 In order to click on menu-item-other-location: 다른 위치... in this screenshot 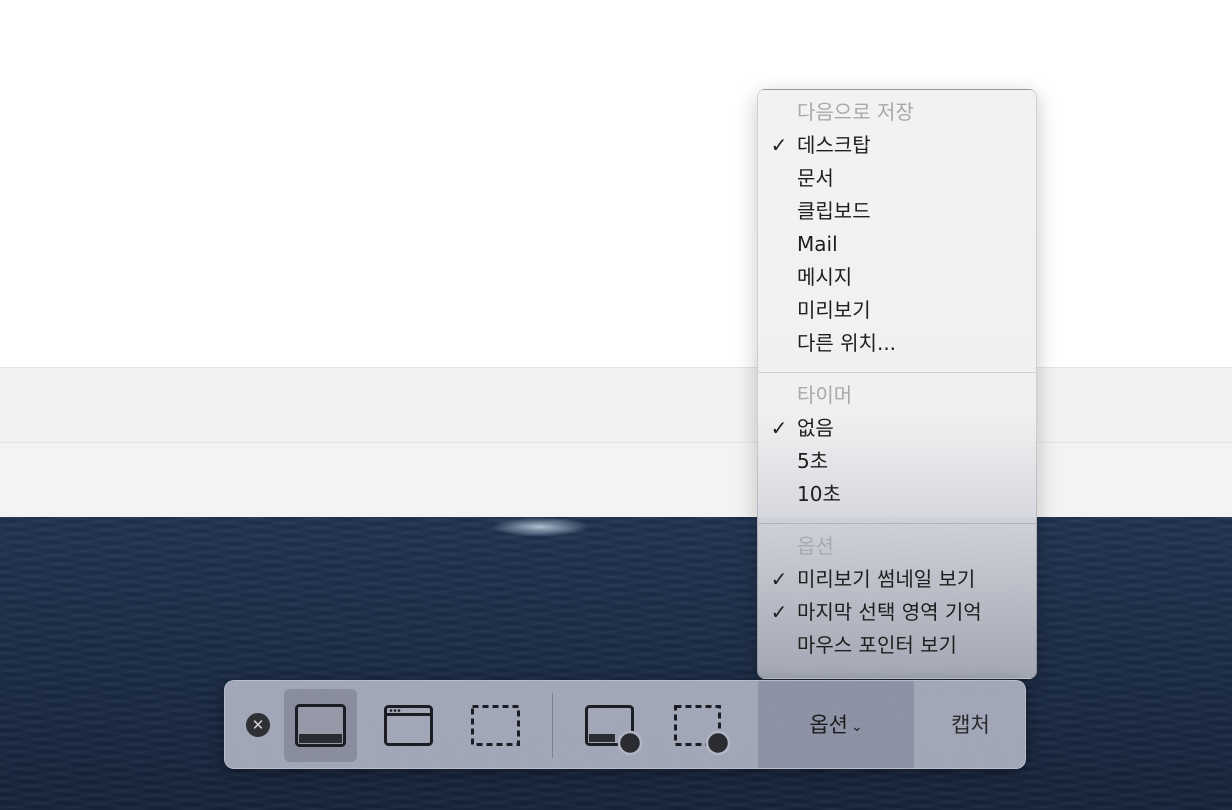, I will do `click(897, 343)`.